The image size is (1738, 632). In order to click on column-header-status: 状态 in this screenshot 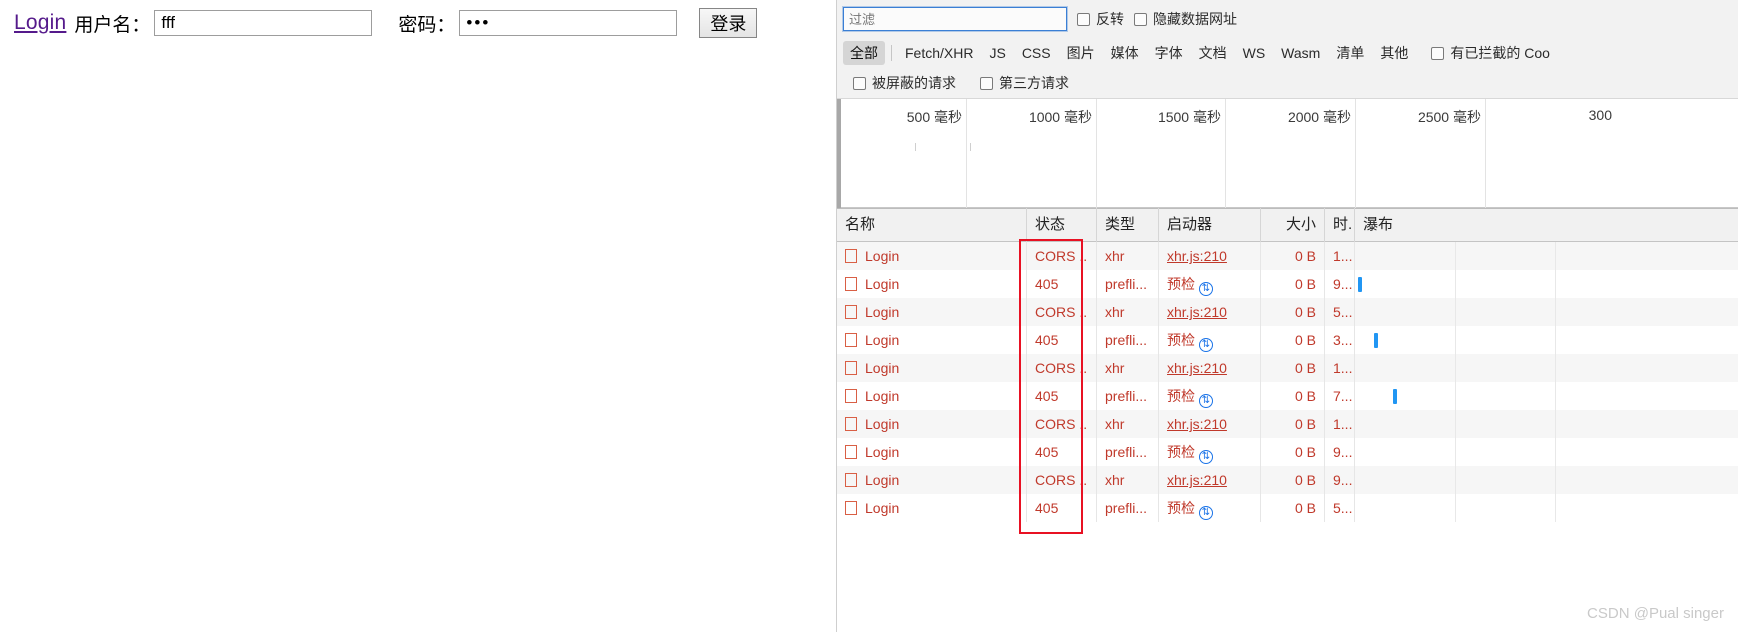, I will do `click(1062, 225)`.